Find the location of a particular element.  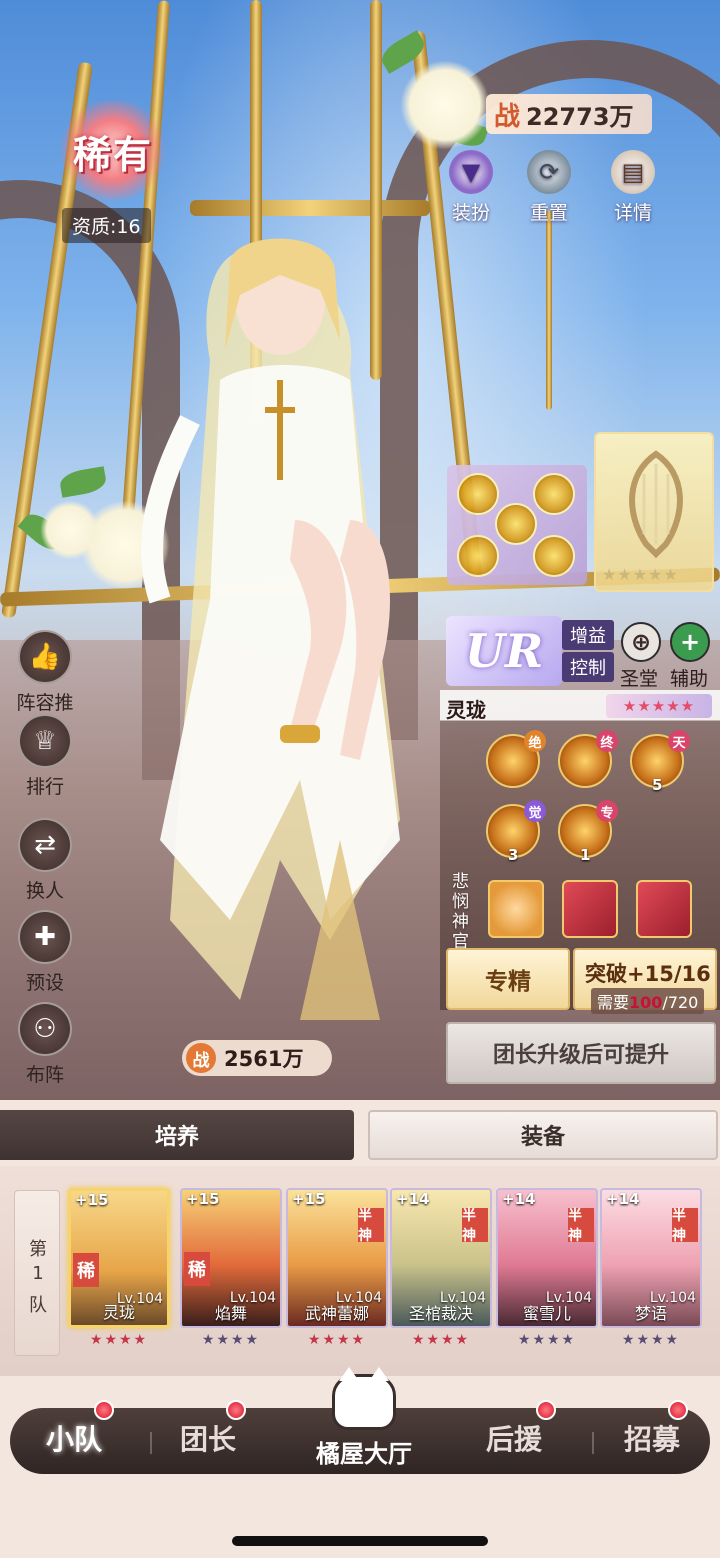

member-name: 圣棺裁决 is located at coordinates (440, 1313).